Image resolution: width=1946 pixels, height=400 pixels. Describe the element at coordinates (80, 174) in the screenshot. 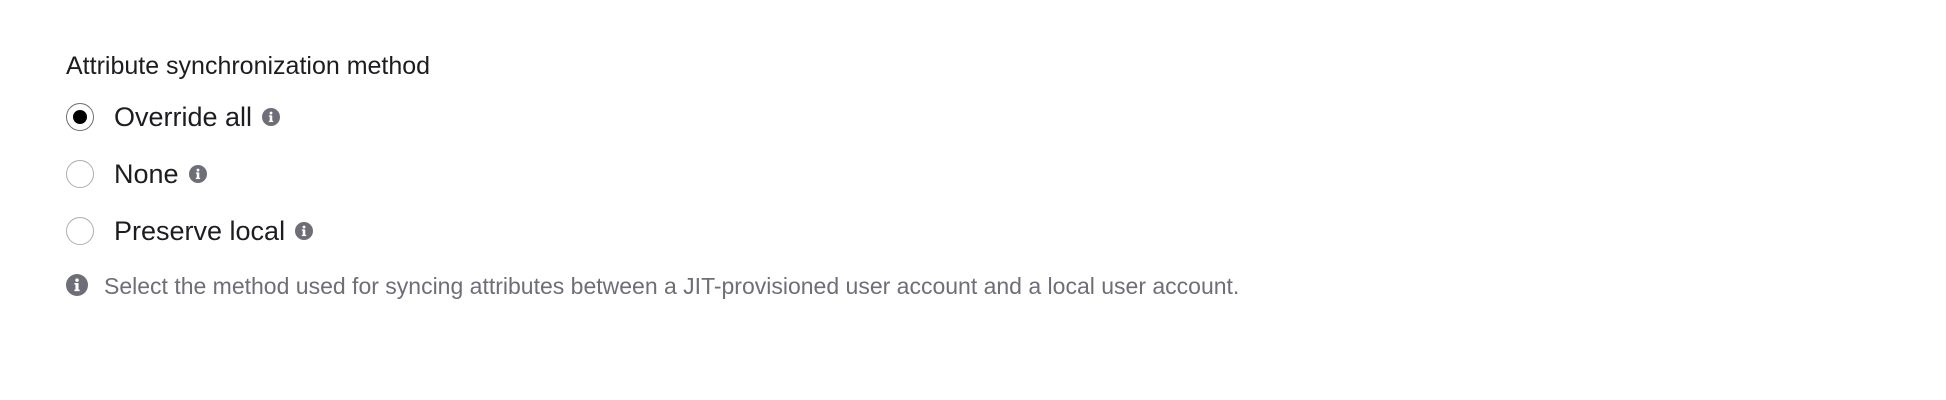

I see `radio-button-none` at that location.